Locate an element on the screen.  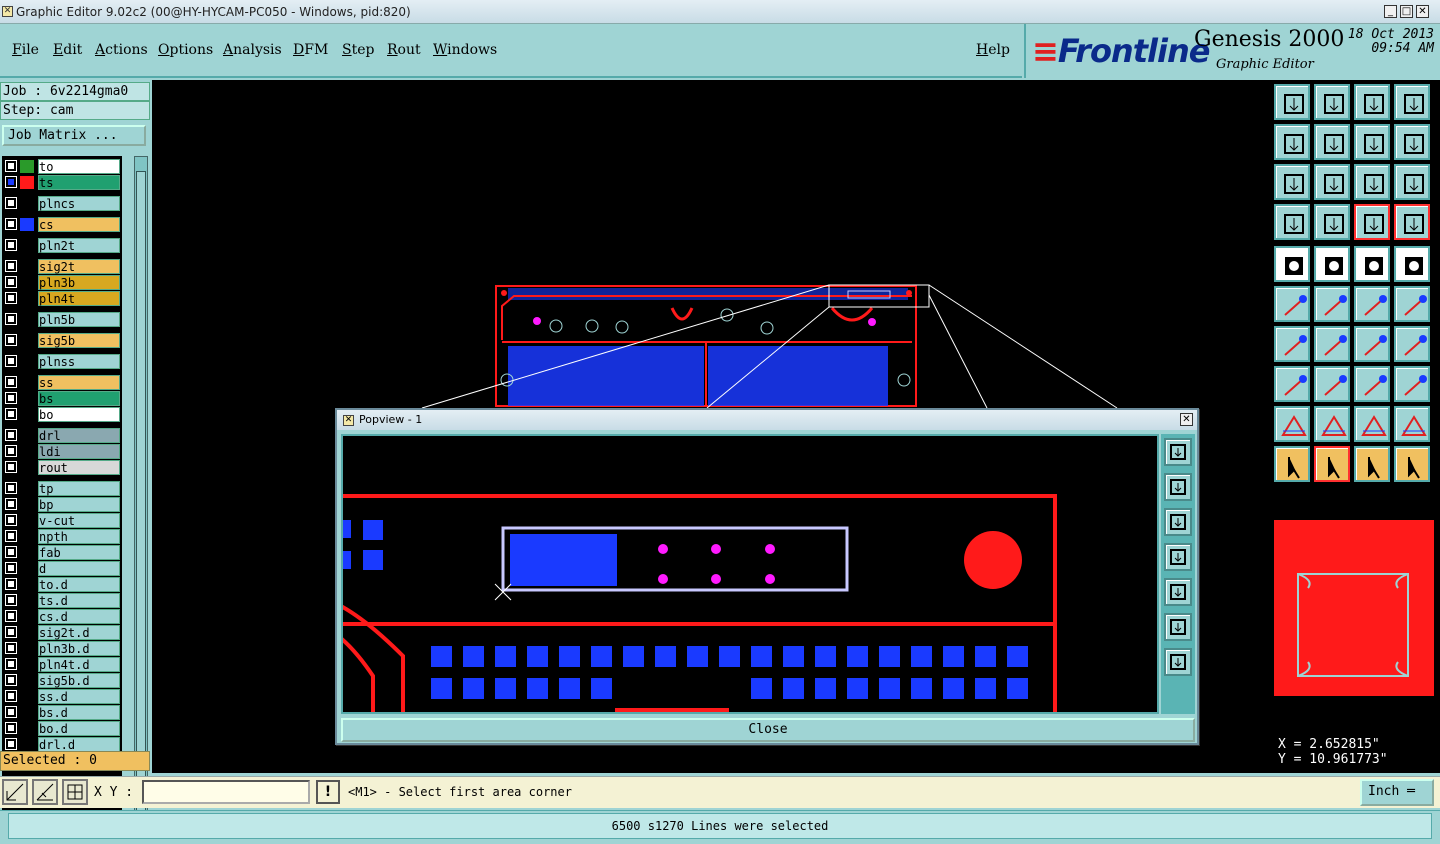
layer-name: bp is located at coordinates (79, 504).